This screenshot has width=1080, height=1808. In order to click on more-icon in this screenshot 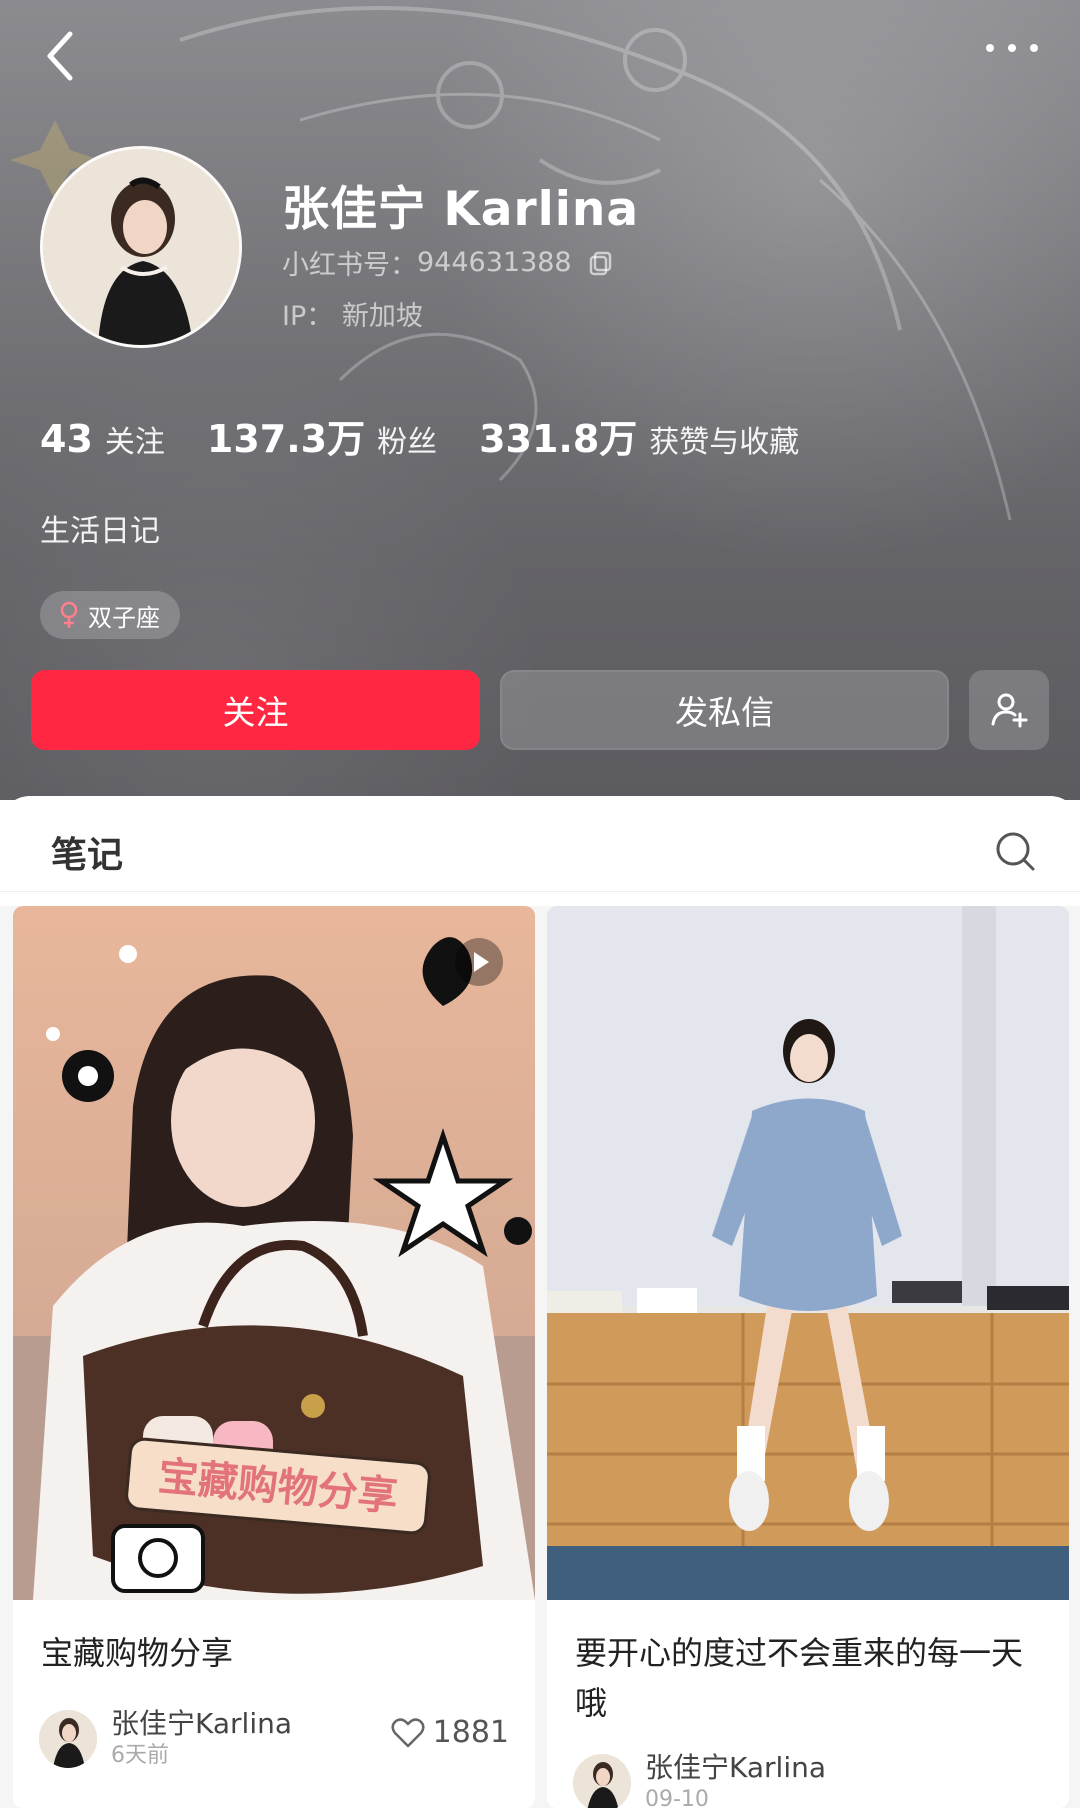, I will do `click(1012, 48)`.